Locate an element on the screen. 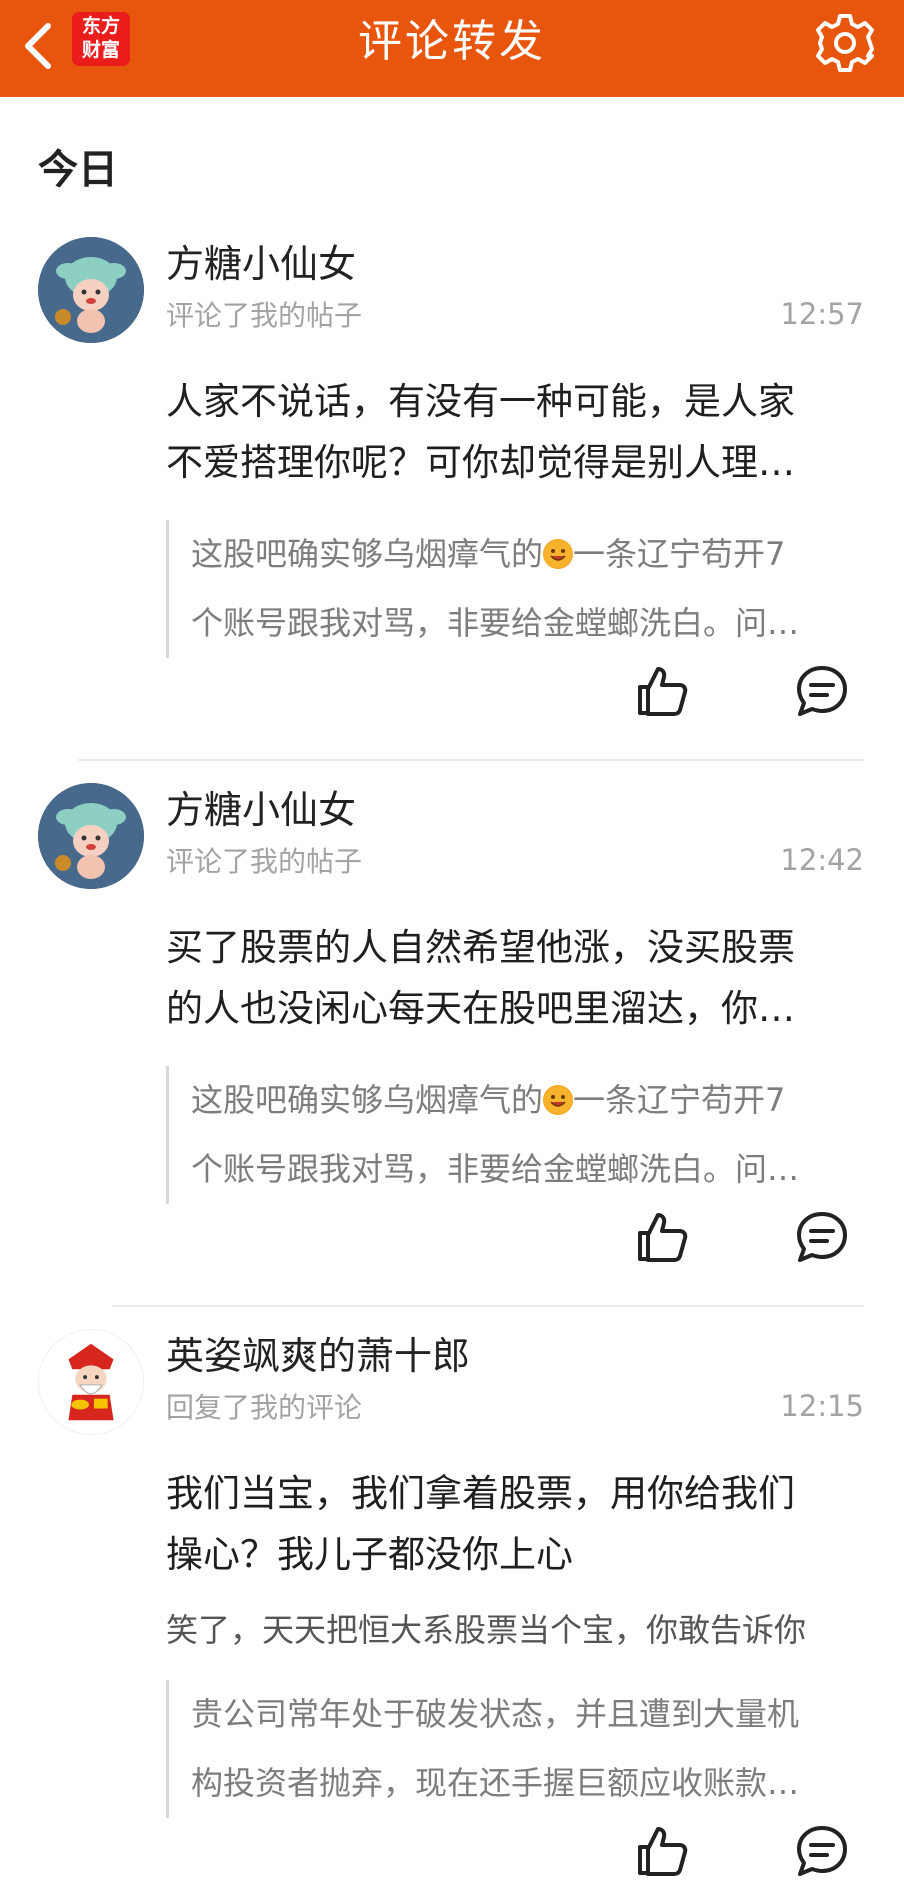  quote-line: 贵公司常年处于破发状态，并且遭到大量机 is located at coordinates (495, 1714).